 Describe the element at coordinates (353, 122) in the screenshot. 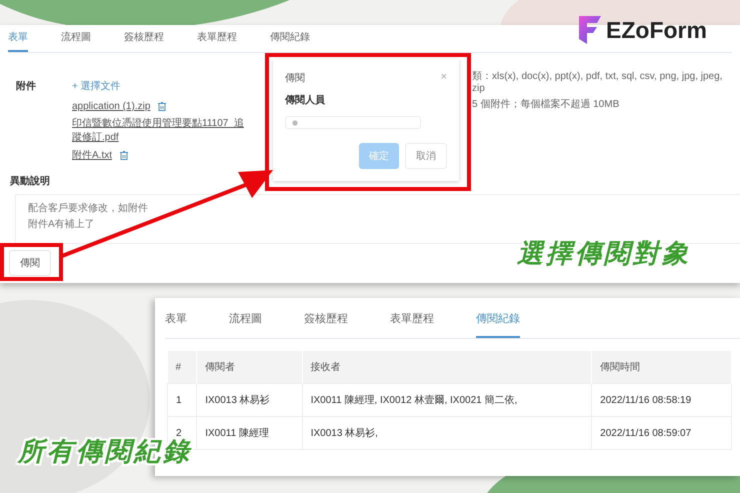

I see `person-field` at that location.